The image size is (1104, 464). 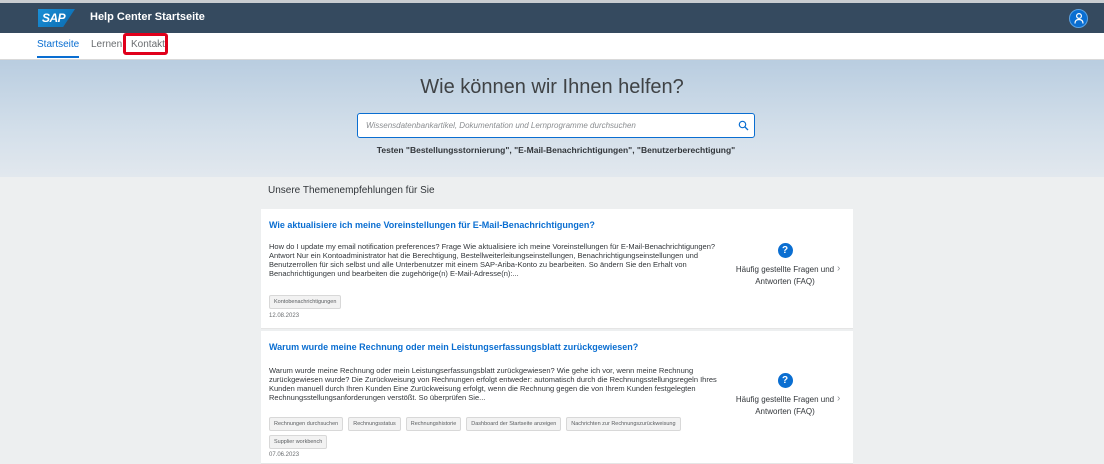 I want to click on shell-bar: SAP Help Center Startseite, so click(x=552, y=16).